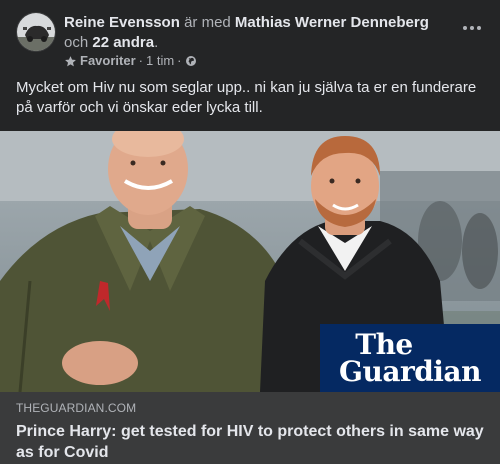 This screenshot has height=464, width=500. What do you see at coordinates (76, 42) in the screenshot?
I see `and-label: och` at bounding box center [76, 42].